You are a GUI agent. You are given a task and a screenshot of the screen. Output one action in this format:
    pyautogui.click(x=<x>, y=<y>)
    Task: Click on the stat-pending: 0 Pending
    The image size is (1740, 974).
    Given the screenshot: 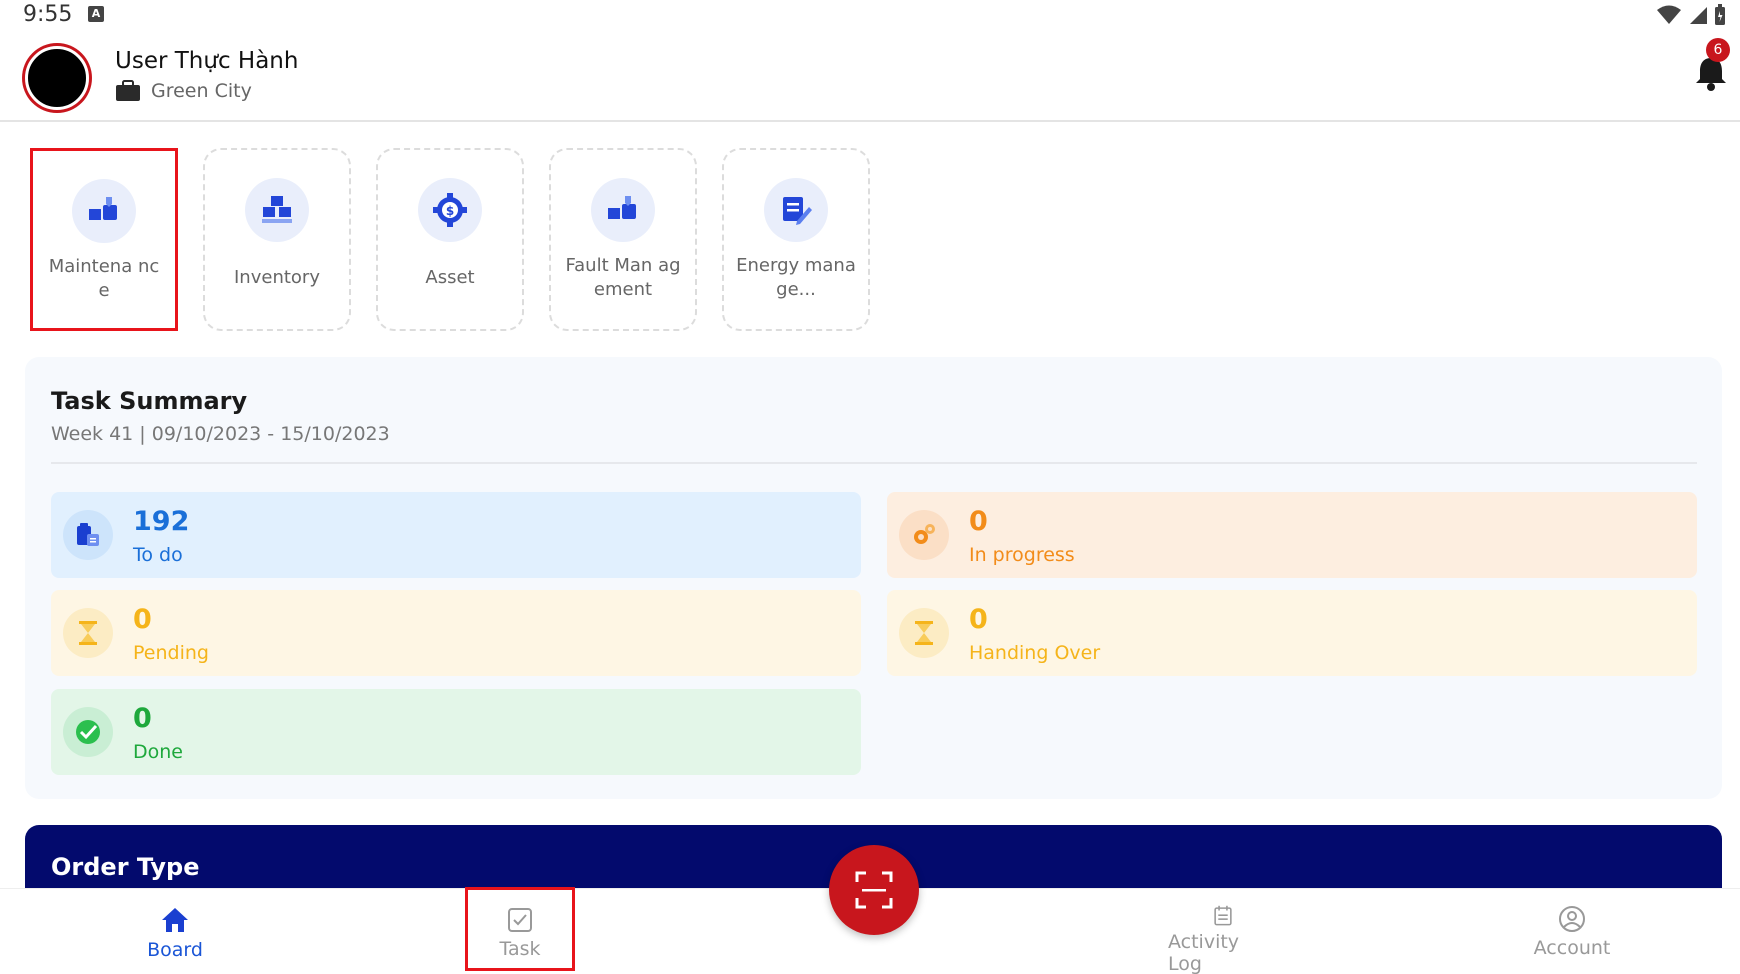 What is the action you would take?
    pyautogui.click(x=456, y=633)
    